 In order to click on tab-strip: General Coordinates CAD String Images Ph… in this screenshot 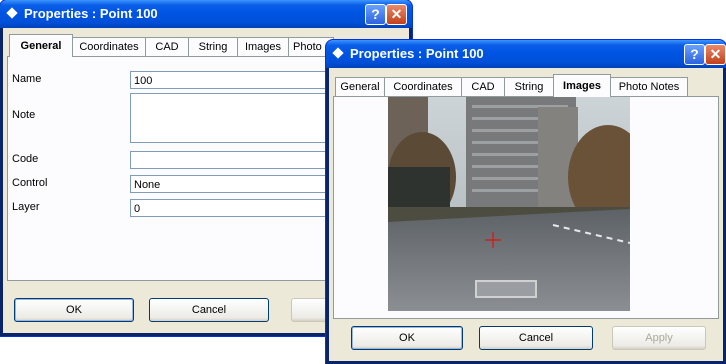, I will do `click(526, 85)`.